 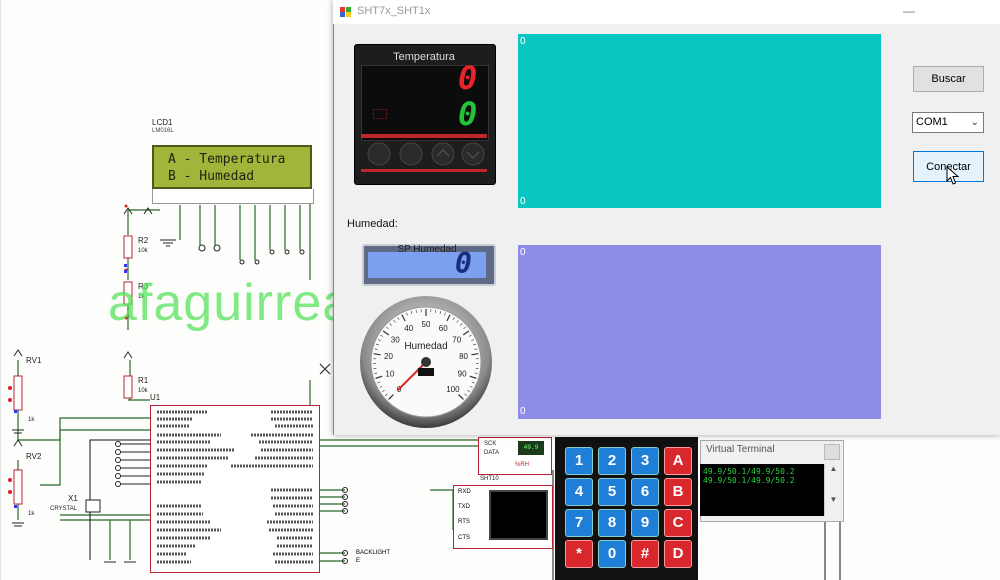 I want to click on keypad-key: 3, so click(x=645, y=461).